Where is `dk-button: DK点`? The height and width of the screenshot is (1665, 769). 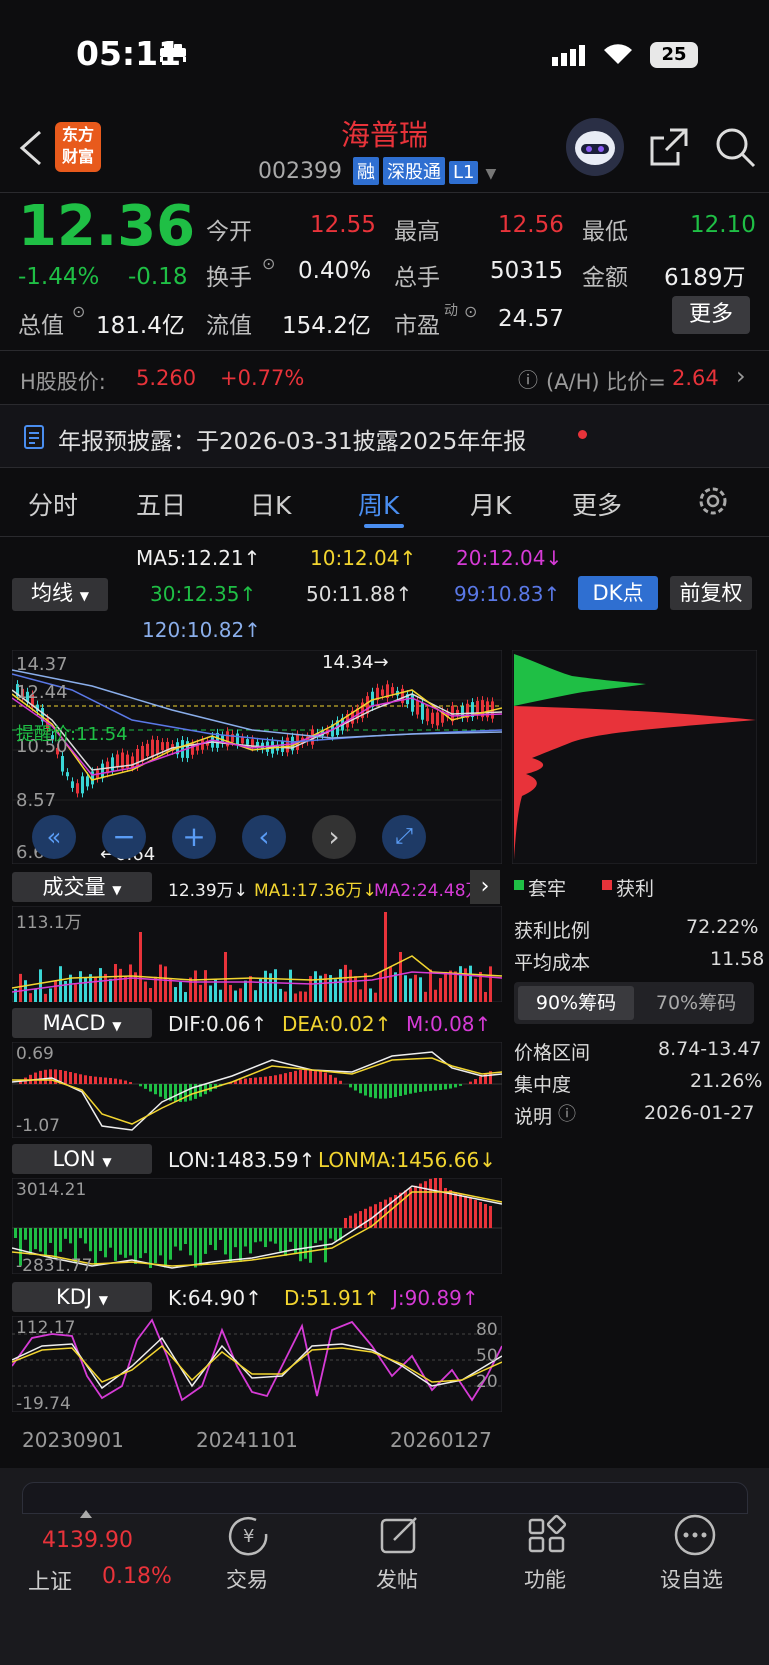 dk-button: DK点 is located at coordinates (618, 593).